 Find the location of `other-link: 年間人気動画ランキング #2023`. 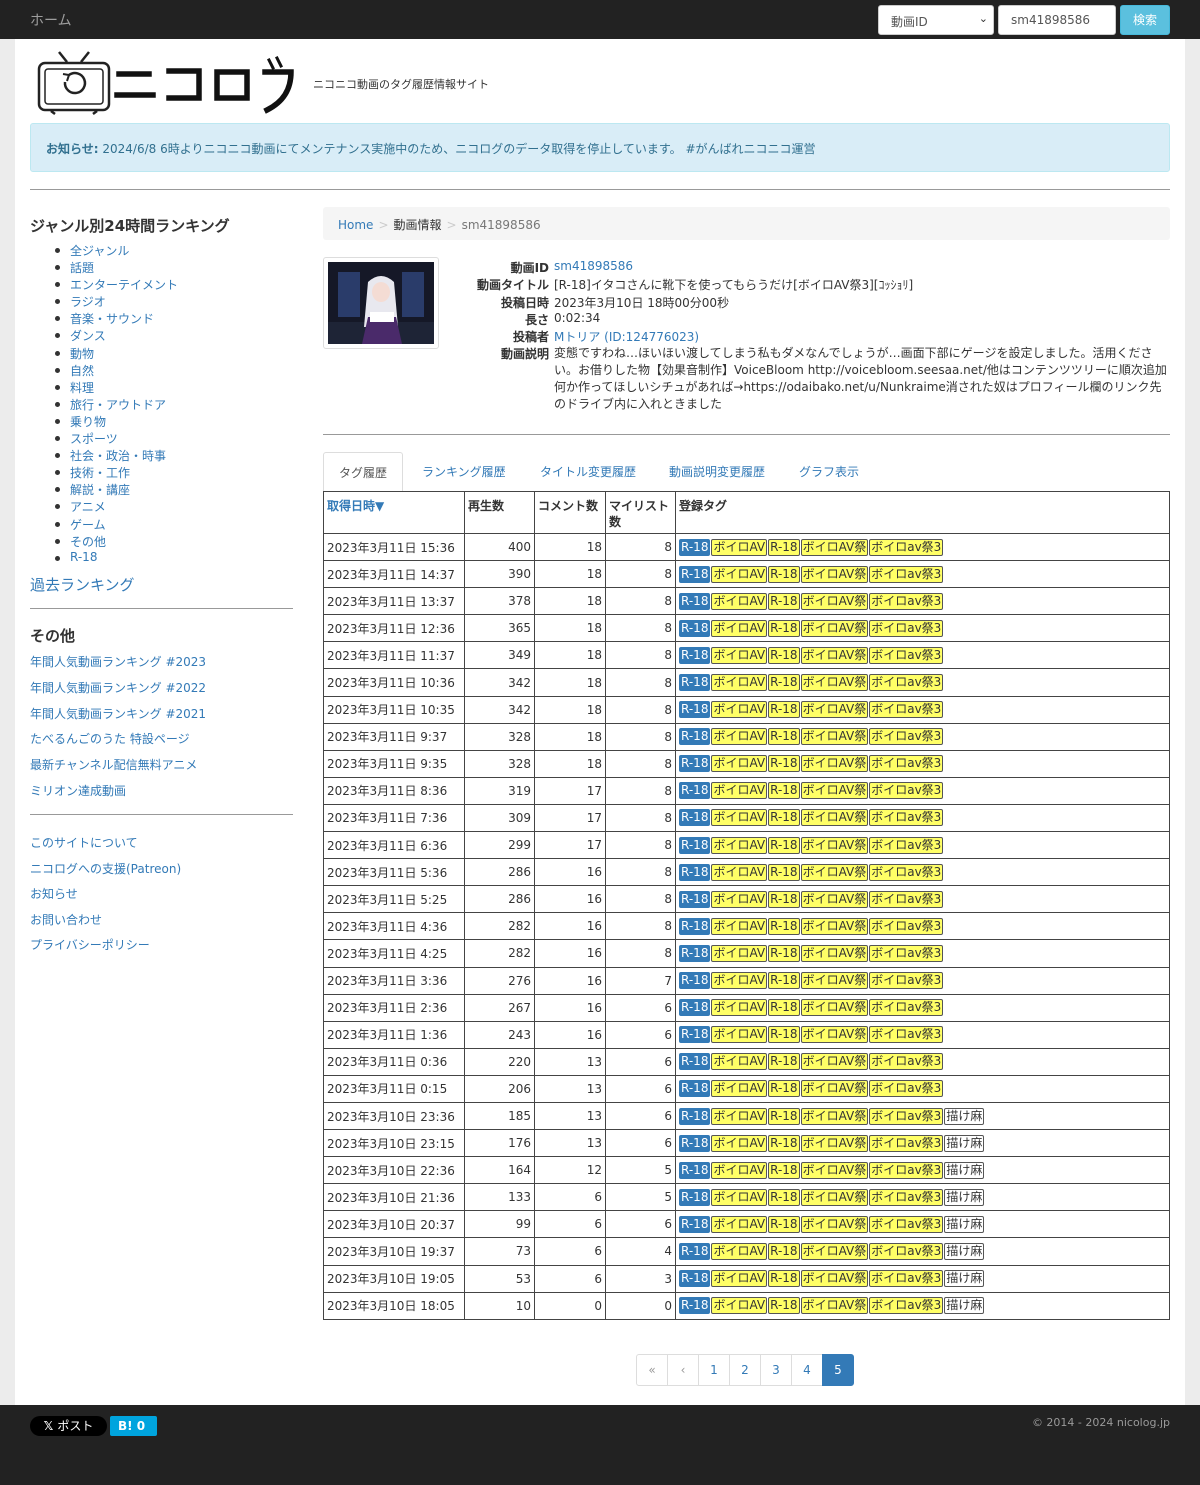

other-link: 年間人気動画ランキング #2023 is located at coordinates (118, 661).